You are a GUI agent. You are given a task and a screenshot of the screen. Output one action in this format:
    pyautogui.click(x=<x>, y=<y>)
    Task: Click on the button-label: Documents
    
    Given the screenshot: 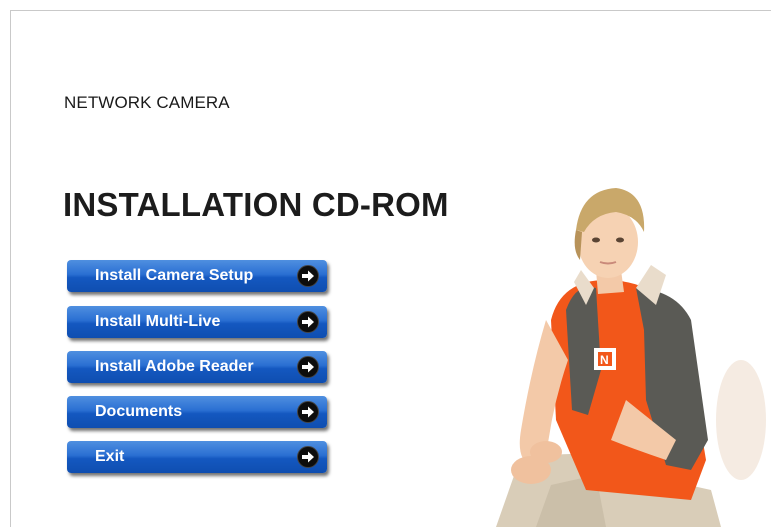 What is the action you would take?
    pyautogui.click(x=139, y=411)
    